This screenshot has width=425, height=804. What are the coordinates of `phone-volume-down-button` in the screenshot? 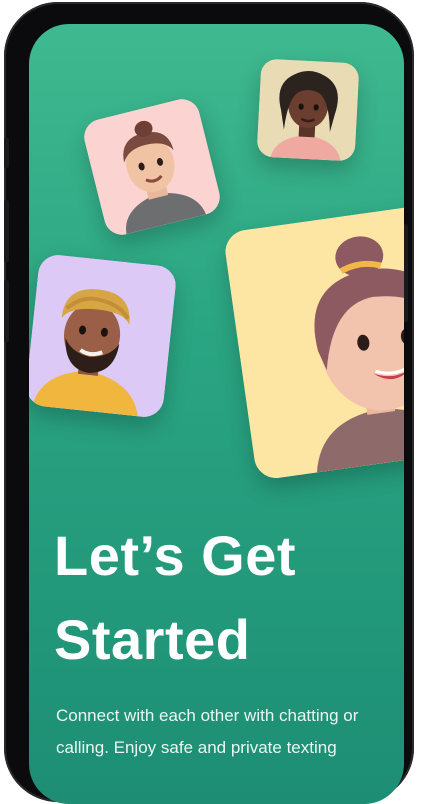 It's located at (6, 311).